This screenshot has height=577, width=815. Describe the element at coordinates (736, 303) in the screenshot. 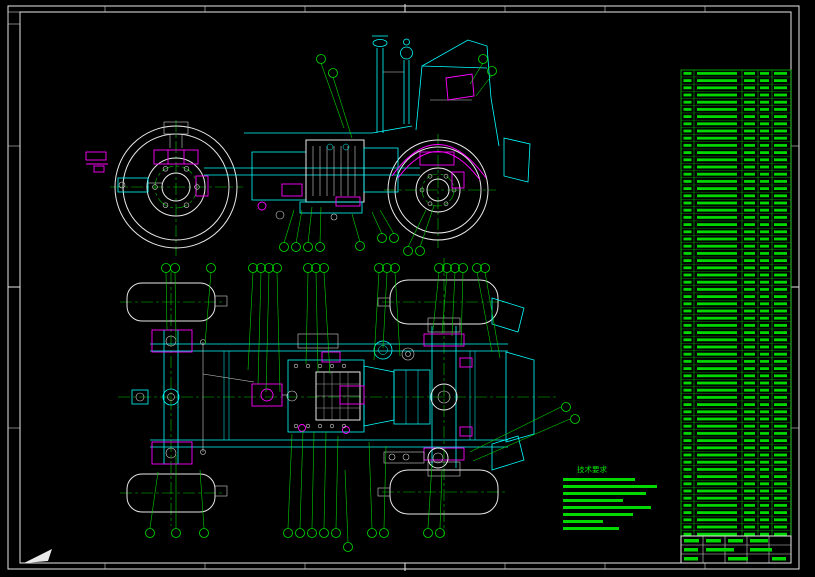

I see `parts-list-table` at that location.